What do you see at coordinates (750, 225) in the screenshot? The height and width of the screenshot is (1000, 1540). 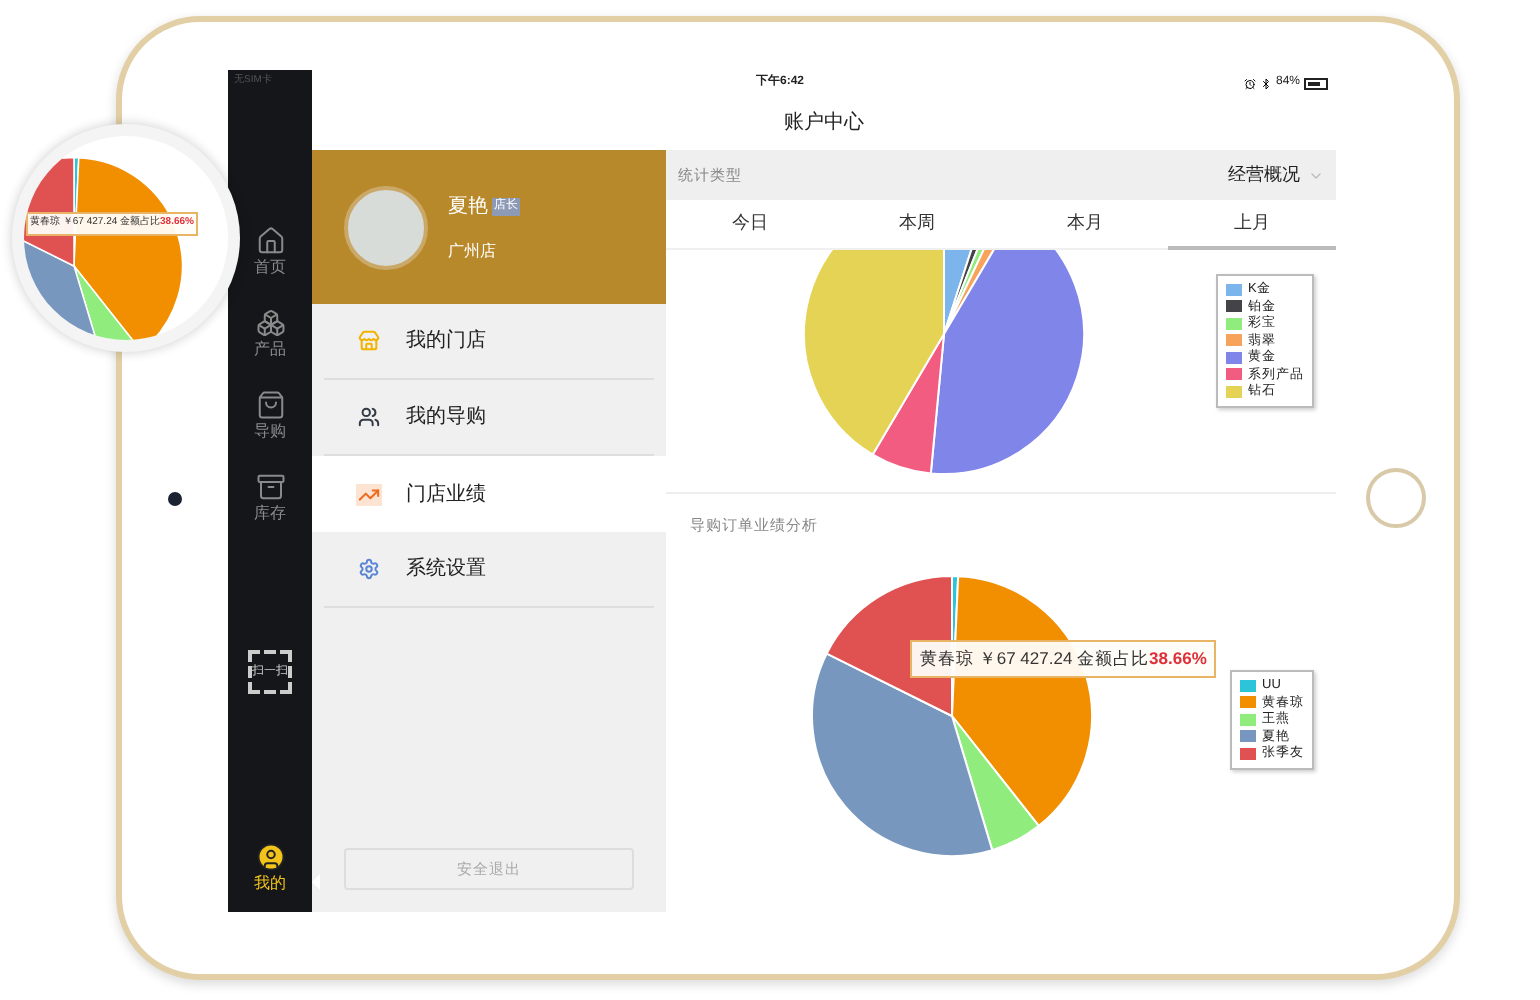 I see `period-tab: 今日` at bounding box center [750, 225].